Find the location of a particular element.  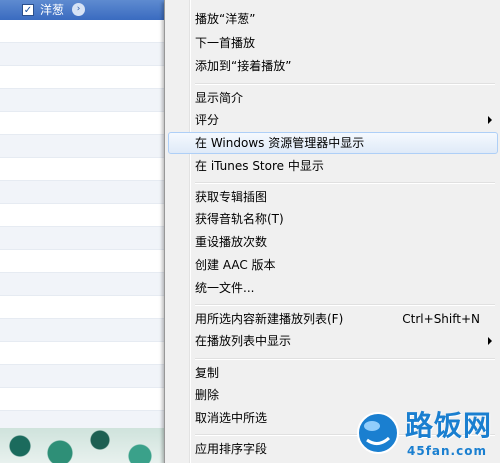

menu-item-play-next: 下一首播放 is located at coordinates (333, 43).